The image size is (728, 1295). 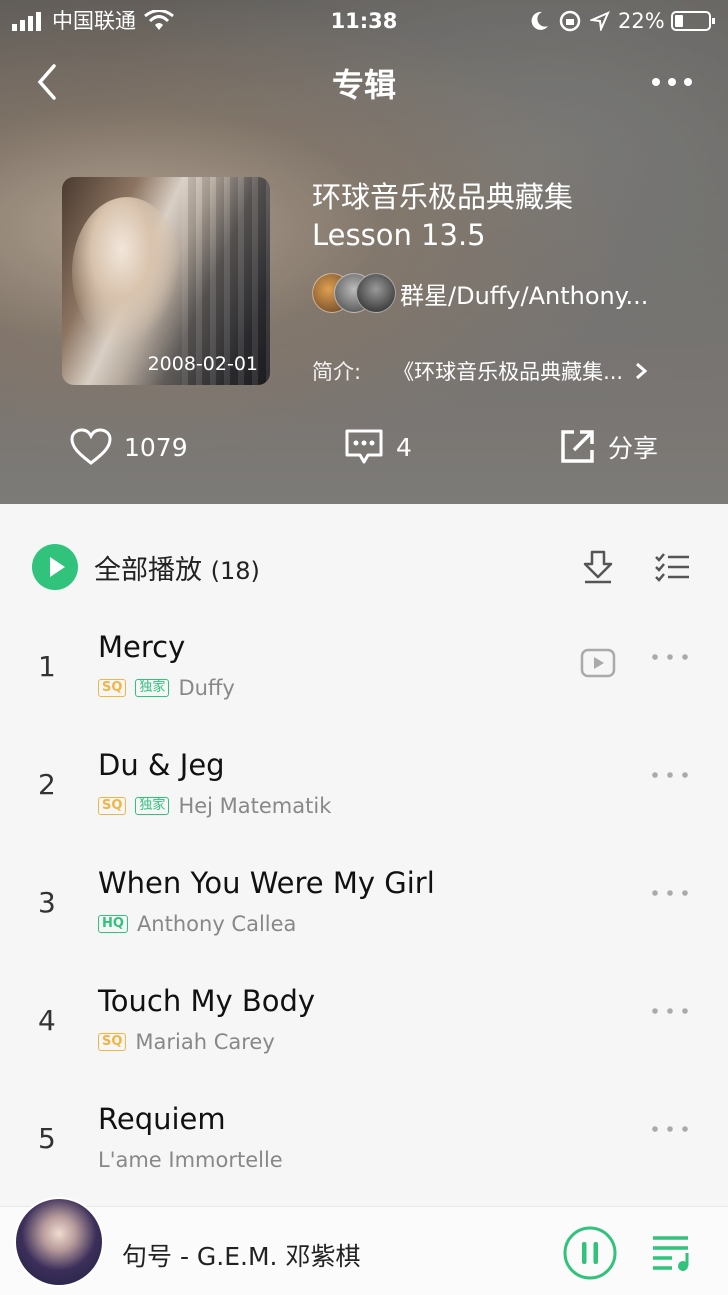 I want to click on battery-icon, so click(x=692, y=21).